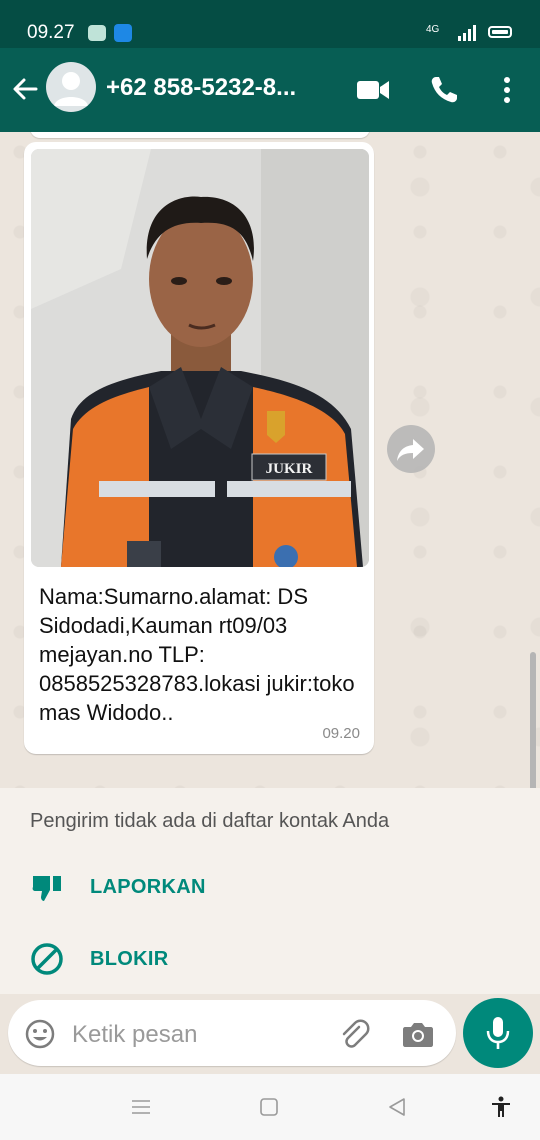  What do you see at coordinates (500, 32) in the screenshot?
I see `battery-icon` at bounding box center [500, 32].